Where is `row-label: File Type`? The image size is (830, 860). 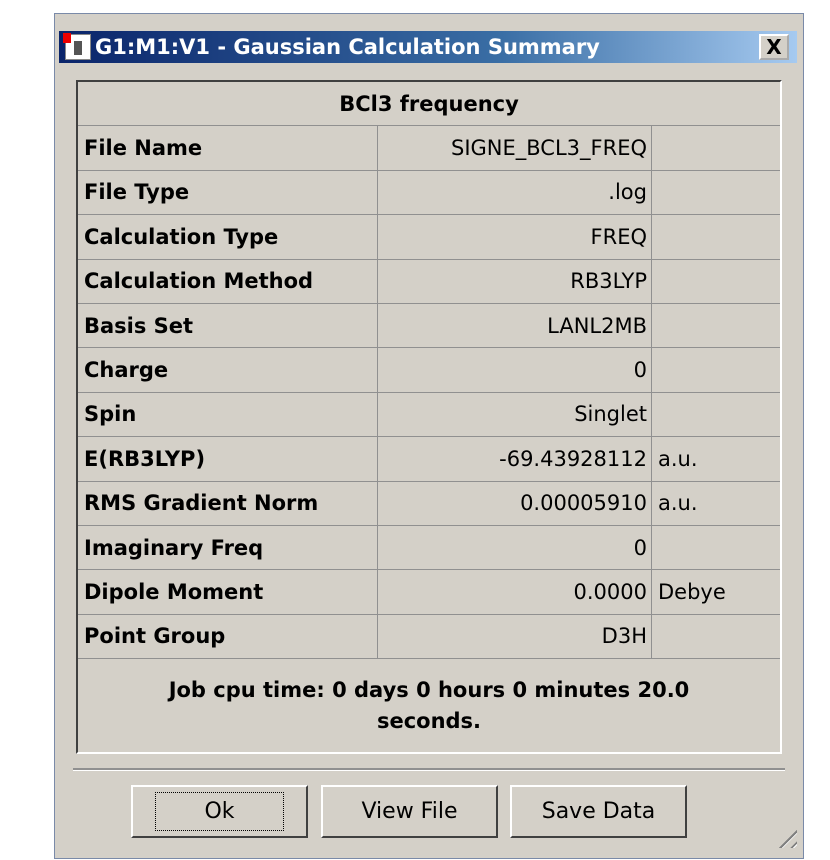
row-label: File Type is located at coordinates (228, 192).